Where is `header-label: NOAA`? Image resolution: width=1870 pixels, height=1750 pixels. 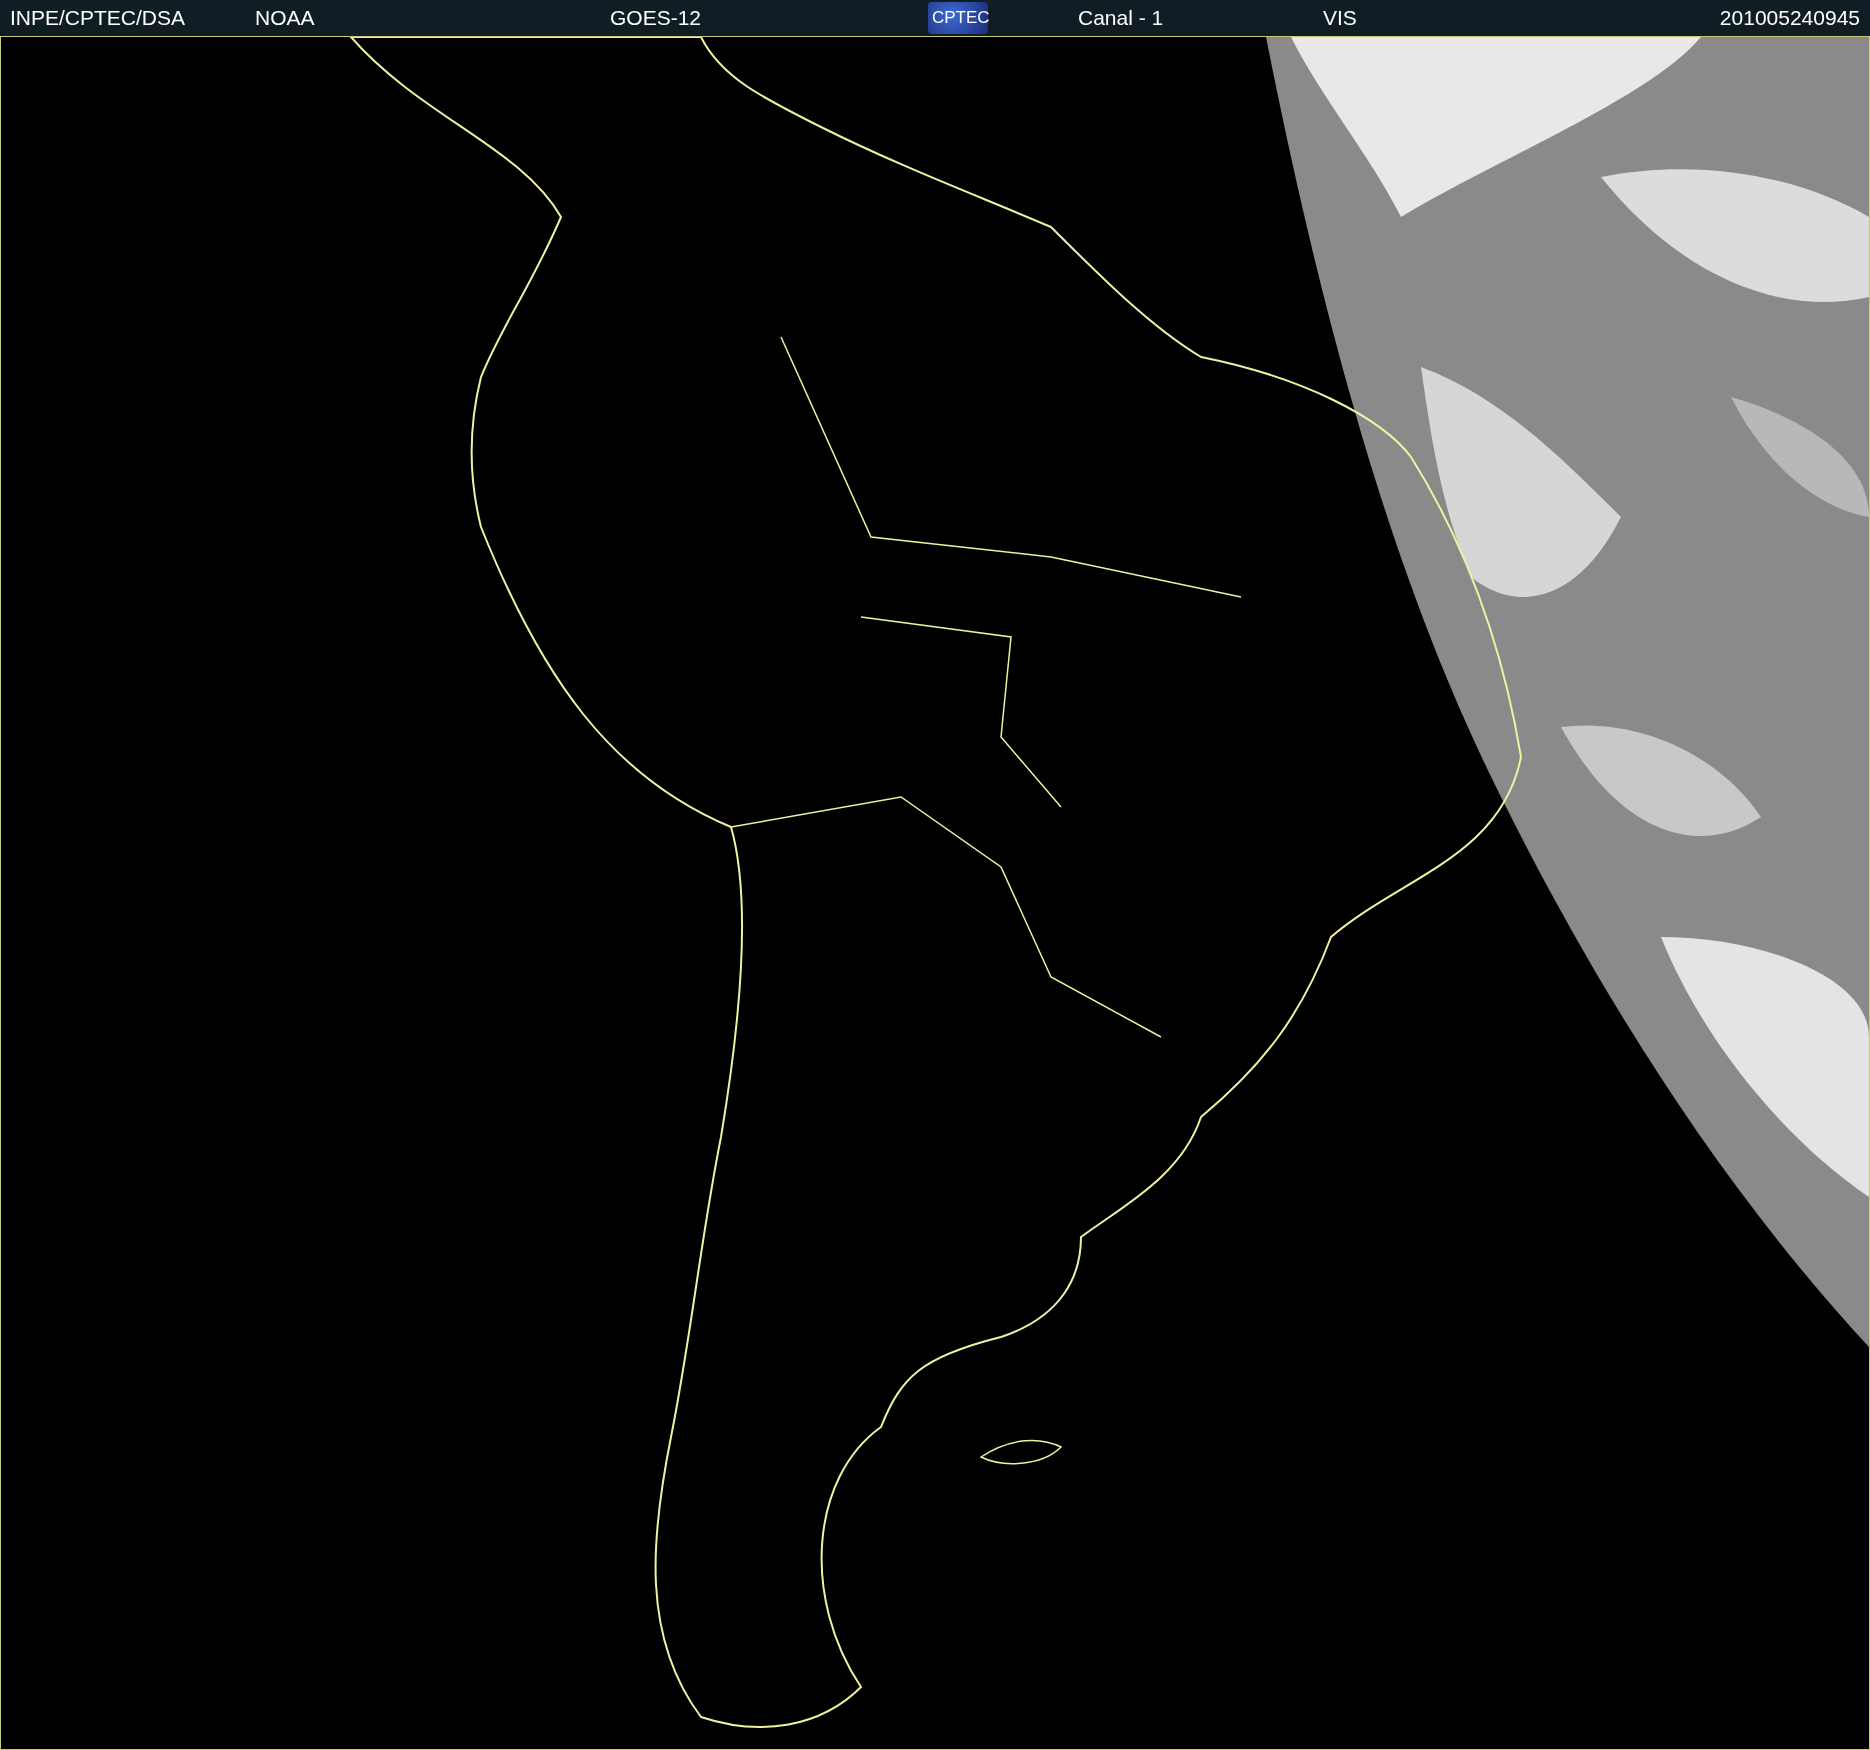
header-label: NOAA is located at coordinates (285, 18).